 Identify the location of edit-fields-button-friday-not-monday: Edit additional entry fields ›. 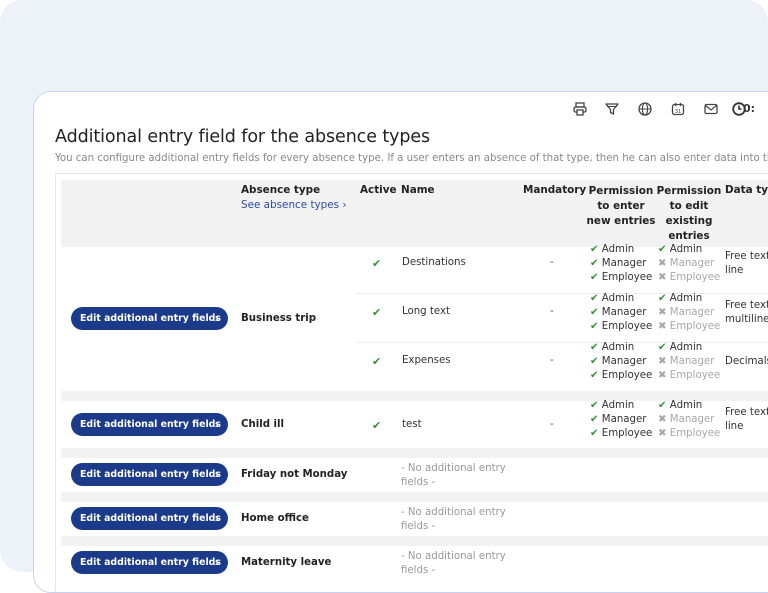
(149, 474).